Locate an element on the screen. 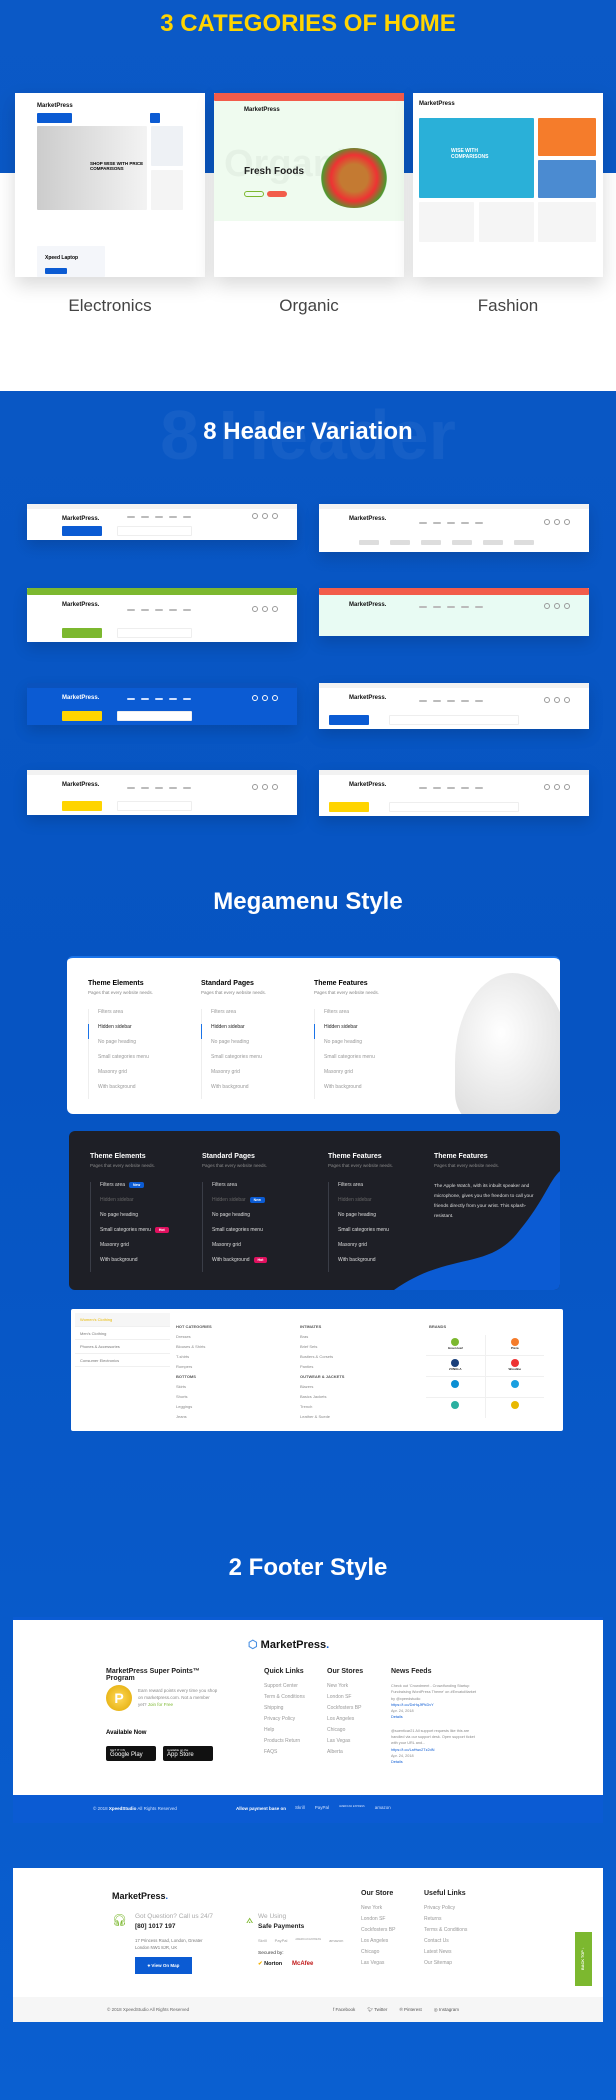 Image resolution: width=616 pixels, height=2100 pixels. view-on-map-button: ⌖ View On Map is located at coordinates (163, 1965).